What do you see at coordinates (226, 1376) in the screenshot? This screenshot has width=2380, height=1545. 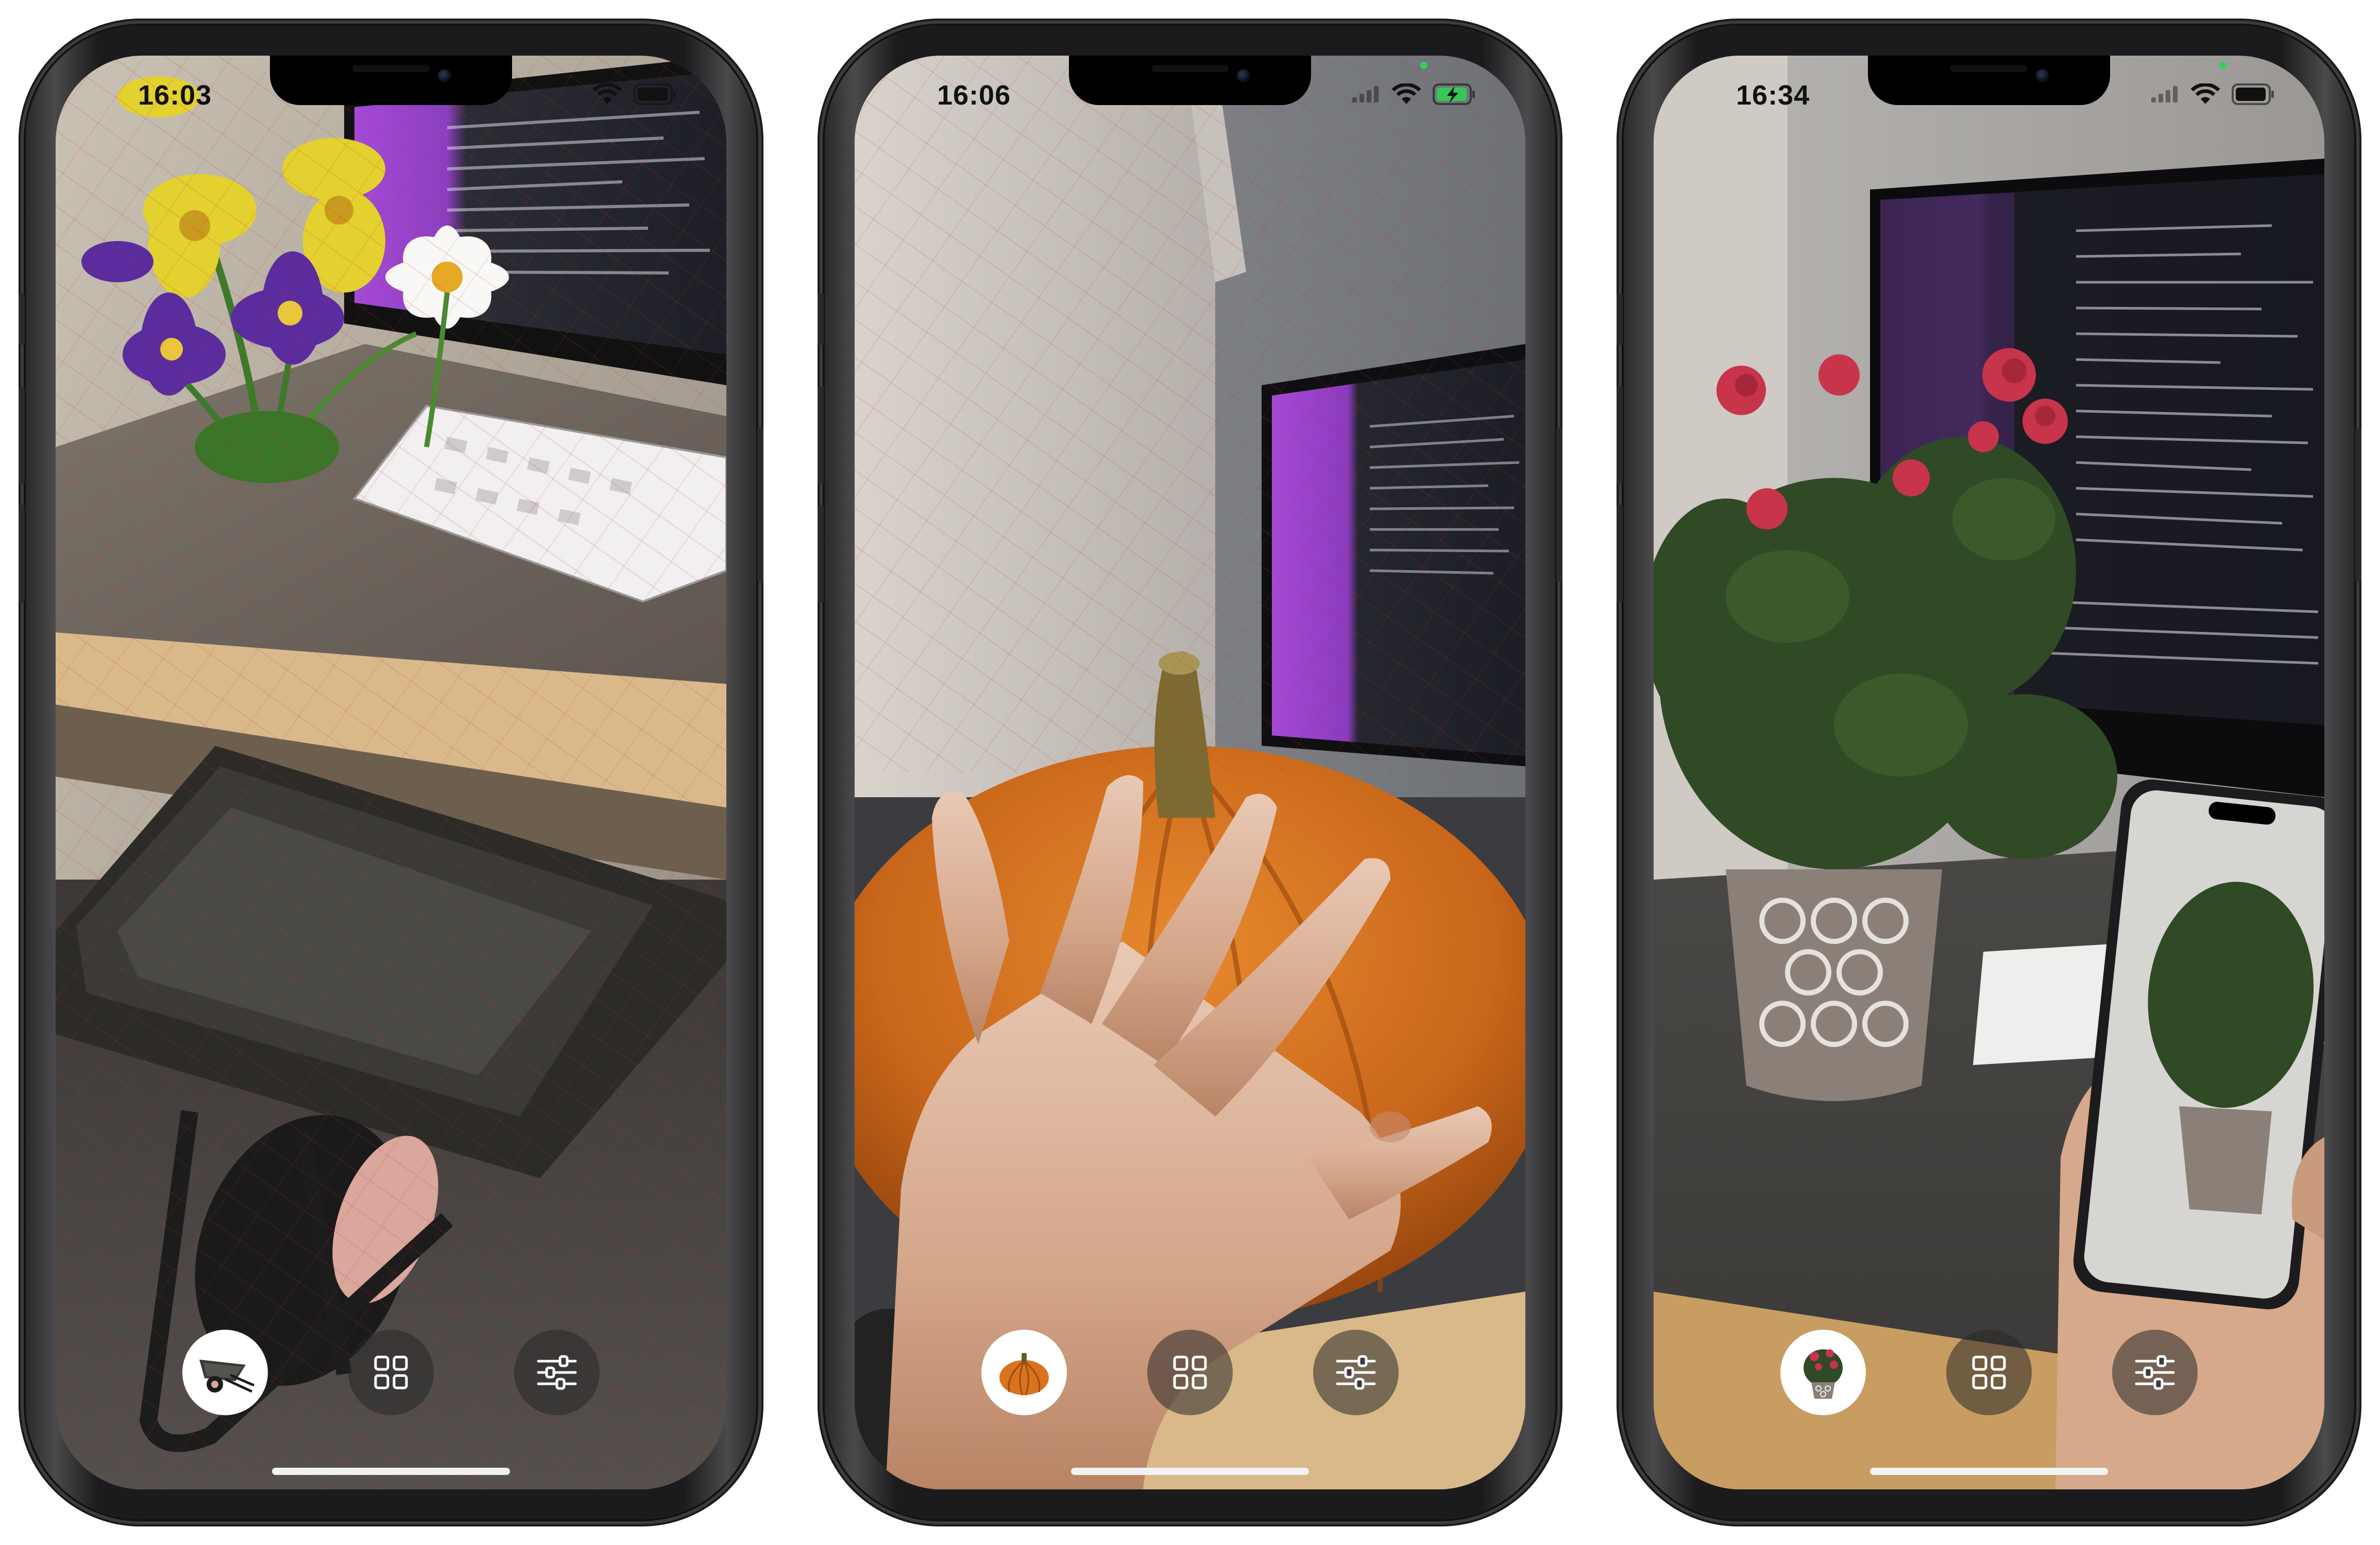 I see `wheelbarrow-icon` at bounding box center [226, 1376].